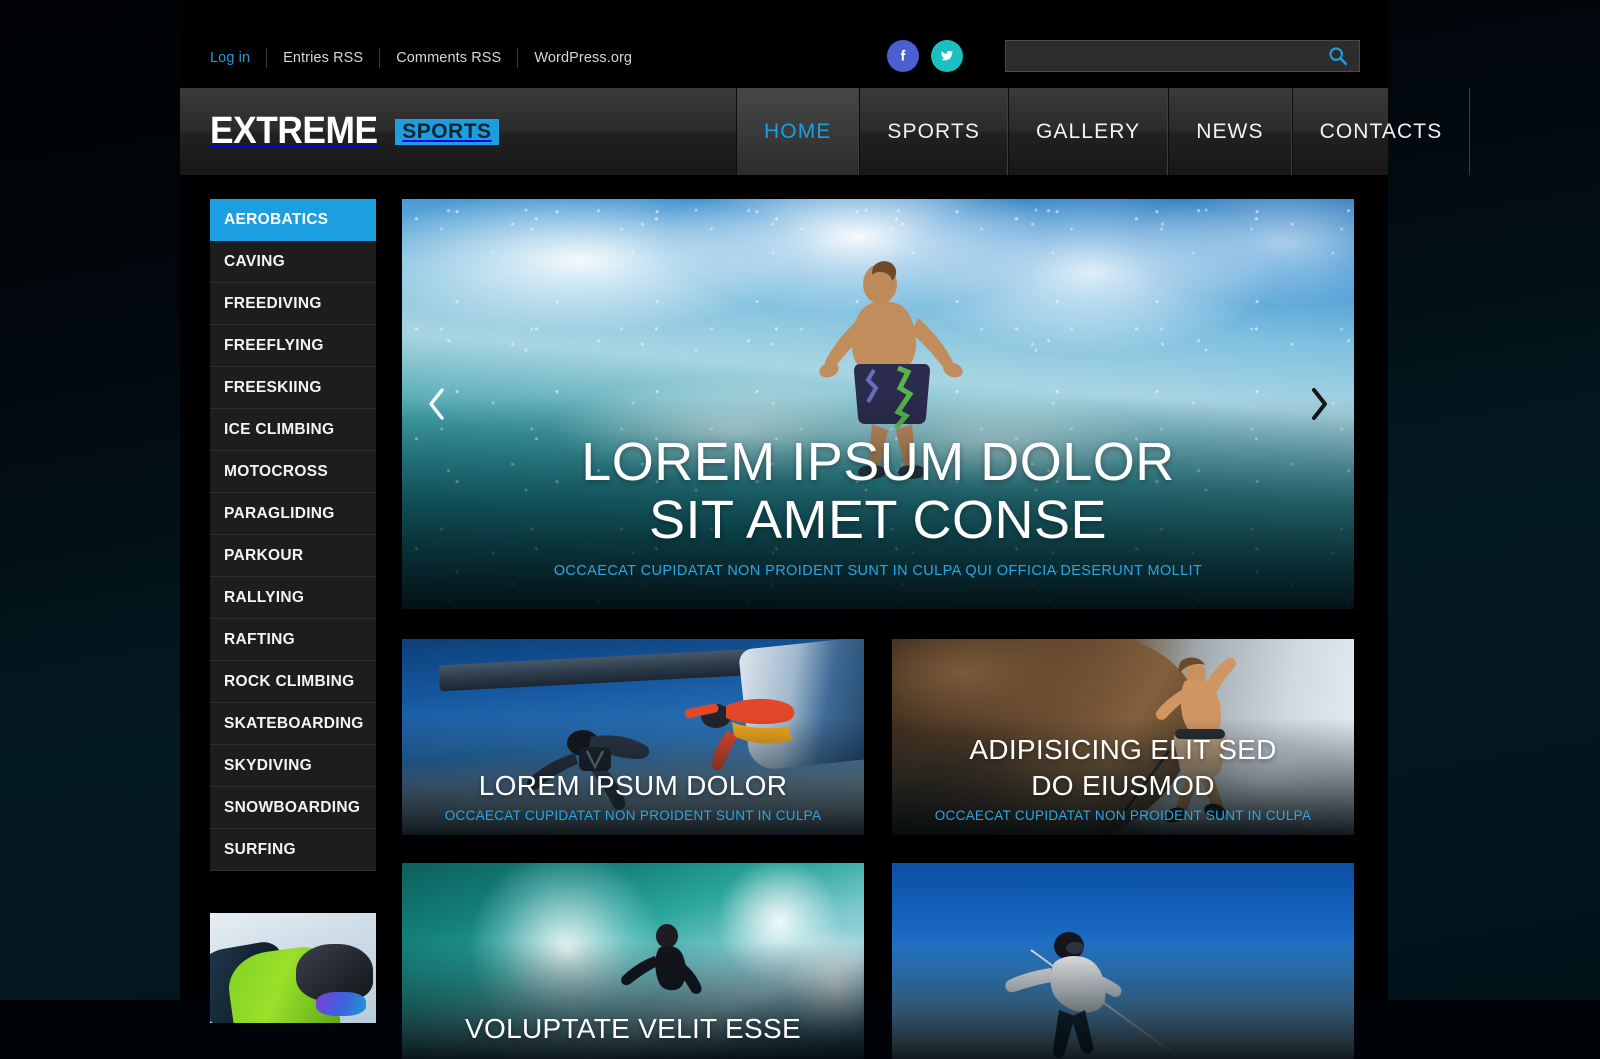 Image resolution: width=1600 pixels, height=1059 pixels. What do you see at coordinates (323, 58) in the screenshot?
I see `meta-link-entries-rss: Entries RSS` at bounding box center [323, 58].